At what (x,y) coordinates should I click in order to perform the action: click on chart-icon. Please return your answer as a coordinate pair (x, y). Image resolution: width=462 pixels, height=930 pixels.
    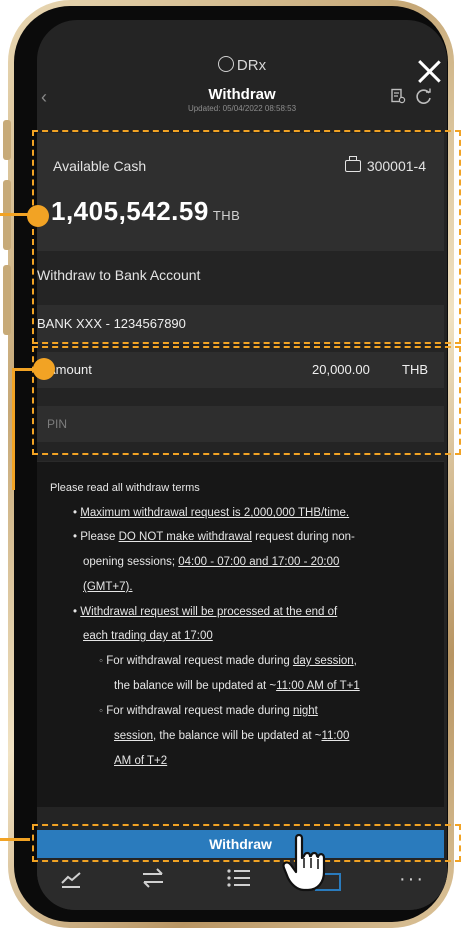
    Looking at the image, I should click on (71, 881).